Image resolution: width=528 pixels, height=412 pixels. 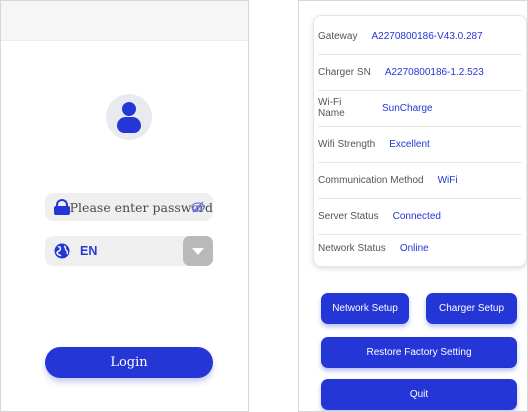 What do you see at coordinates (124, 21) in the screenshot?
I see `status-bar` at bounding box center [124, 21].